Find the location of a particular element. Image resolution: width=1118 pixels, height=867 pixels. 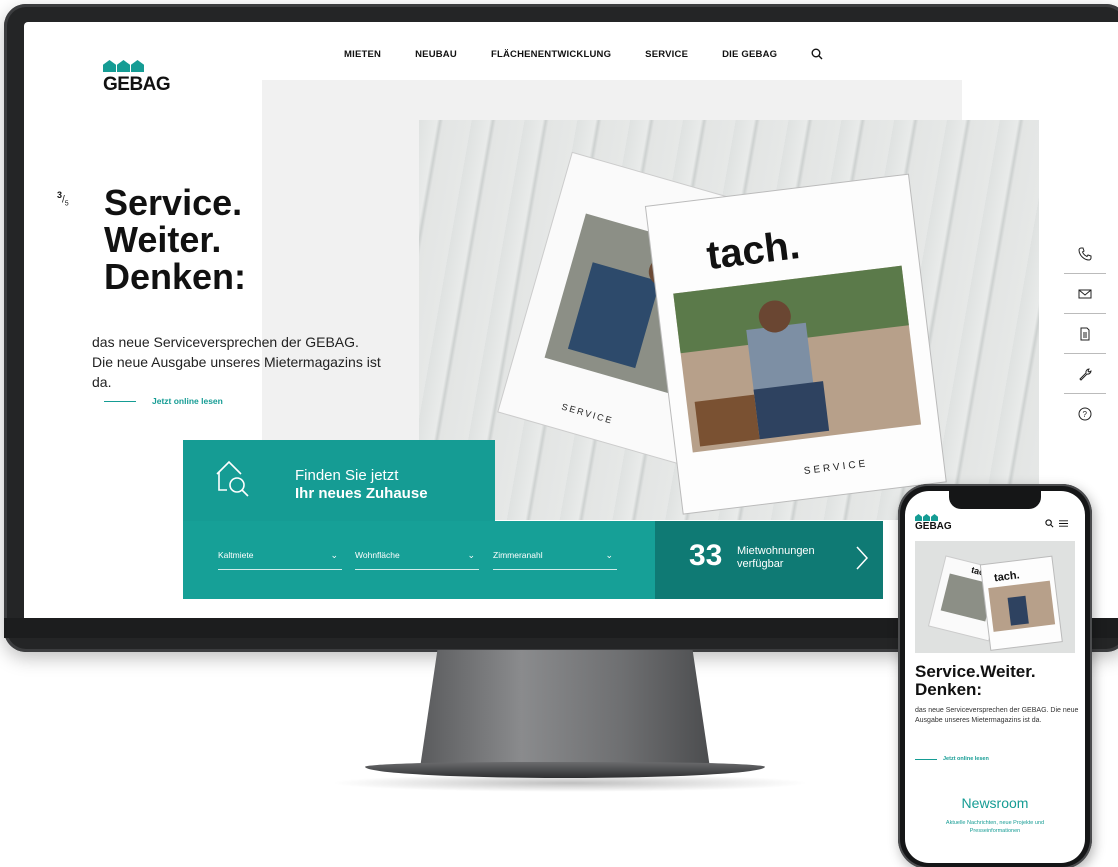

chevron-right-icon is located at coordinates (862, 558).